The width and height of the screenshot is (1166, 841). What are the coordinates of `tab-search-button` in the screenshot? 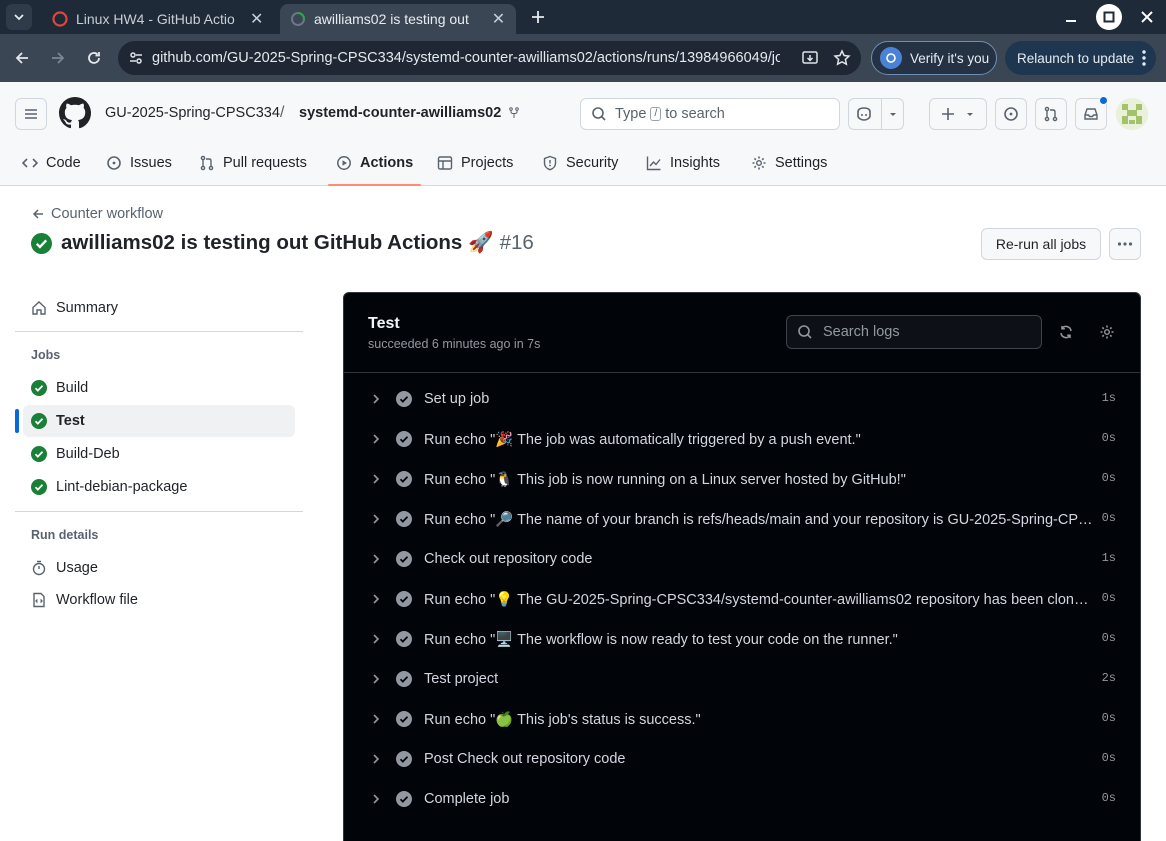 It's located at (19, 17).